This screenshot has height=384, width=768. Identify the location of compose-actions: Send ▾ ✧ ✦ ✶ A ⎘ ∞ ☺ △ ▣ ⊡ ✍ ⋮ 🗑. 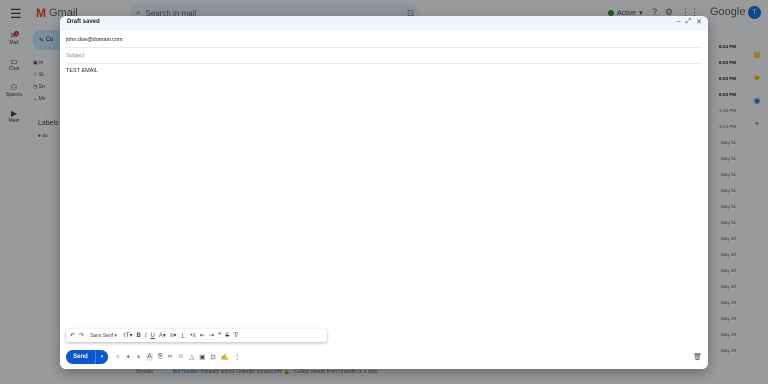
(384, 357).